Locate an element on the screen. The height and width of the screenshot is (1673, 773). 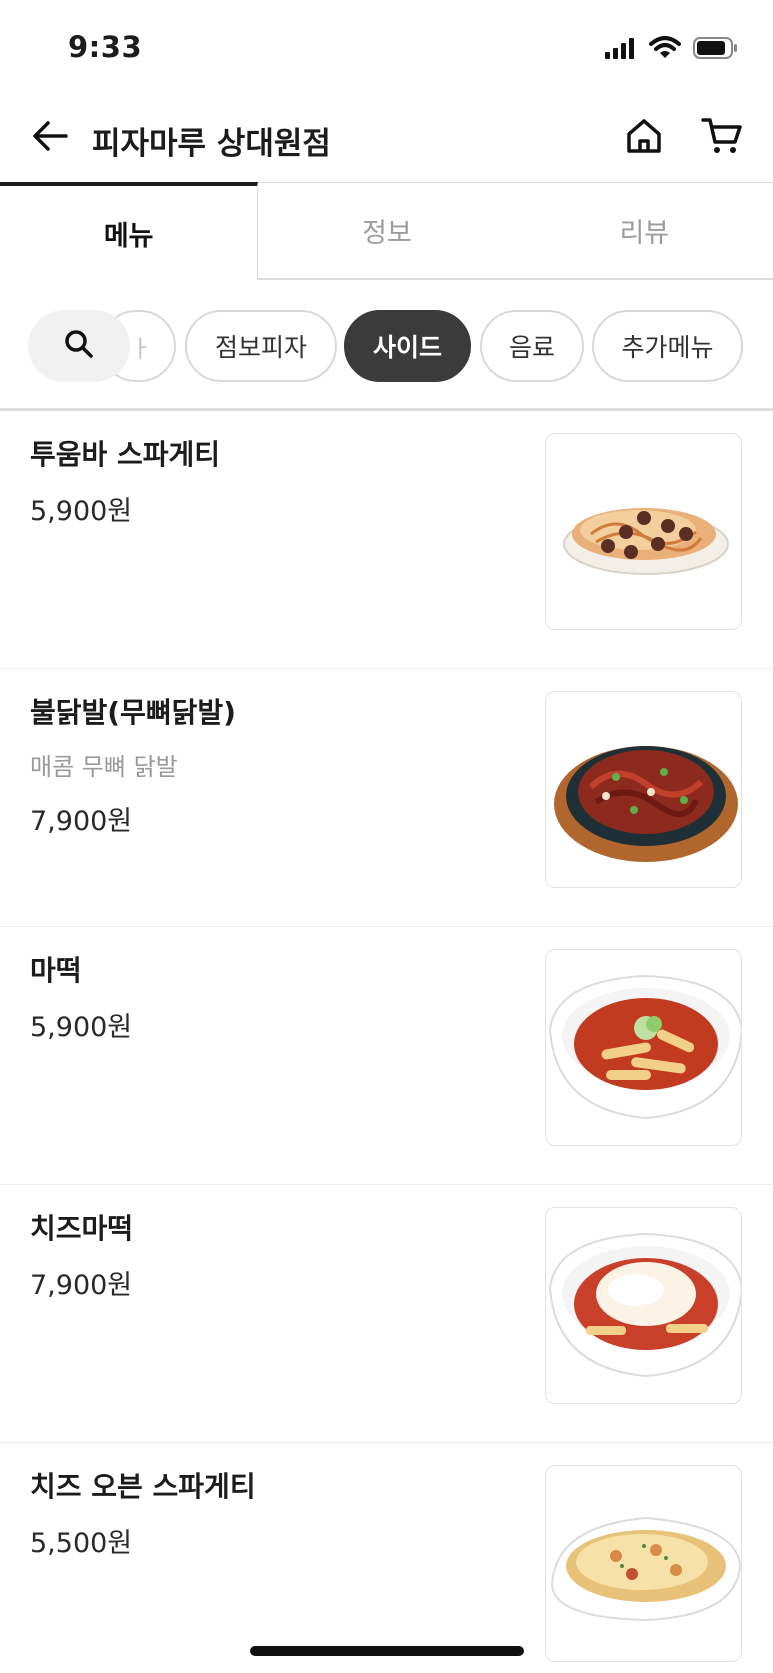
cart-icon is located at coordinates (722, 138).